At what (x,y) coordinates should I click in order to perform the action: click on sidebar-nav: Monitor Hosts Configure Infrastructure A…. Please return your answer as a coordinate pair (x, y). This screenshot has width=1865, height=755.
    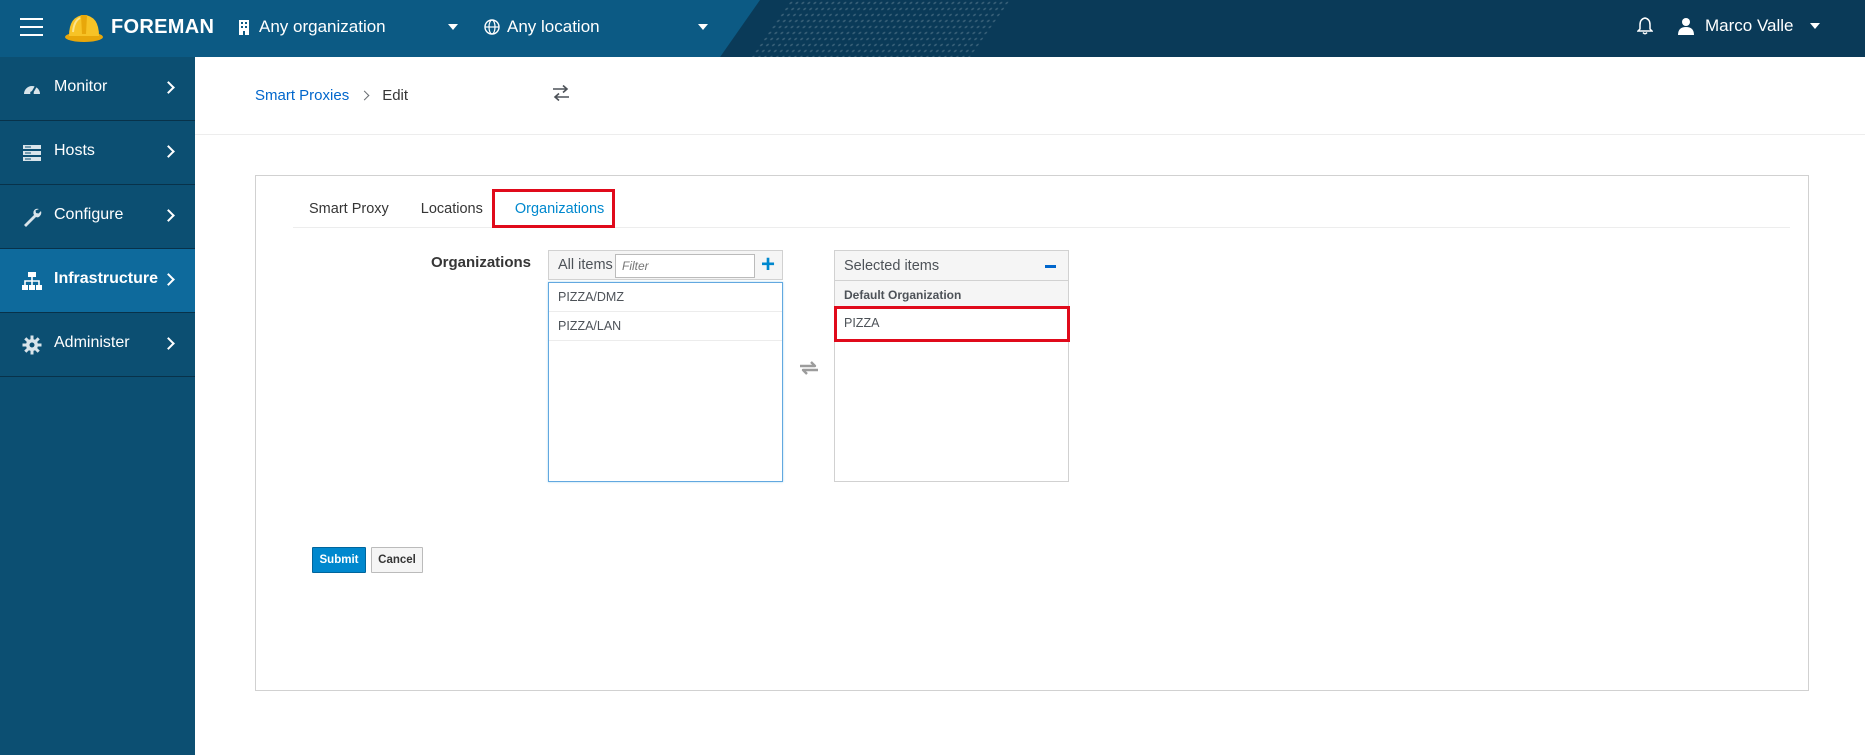
    Looking at the image, I should click on (97, 406).